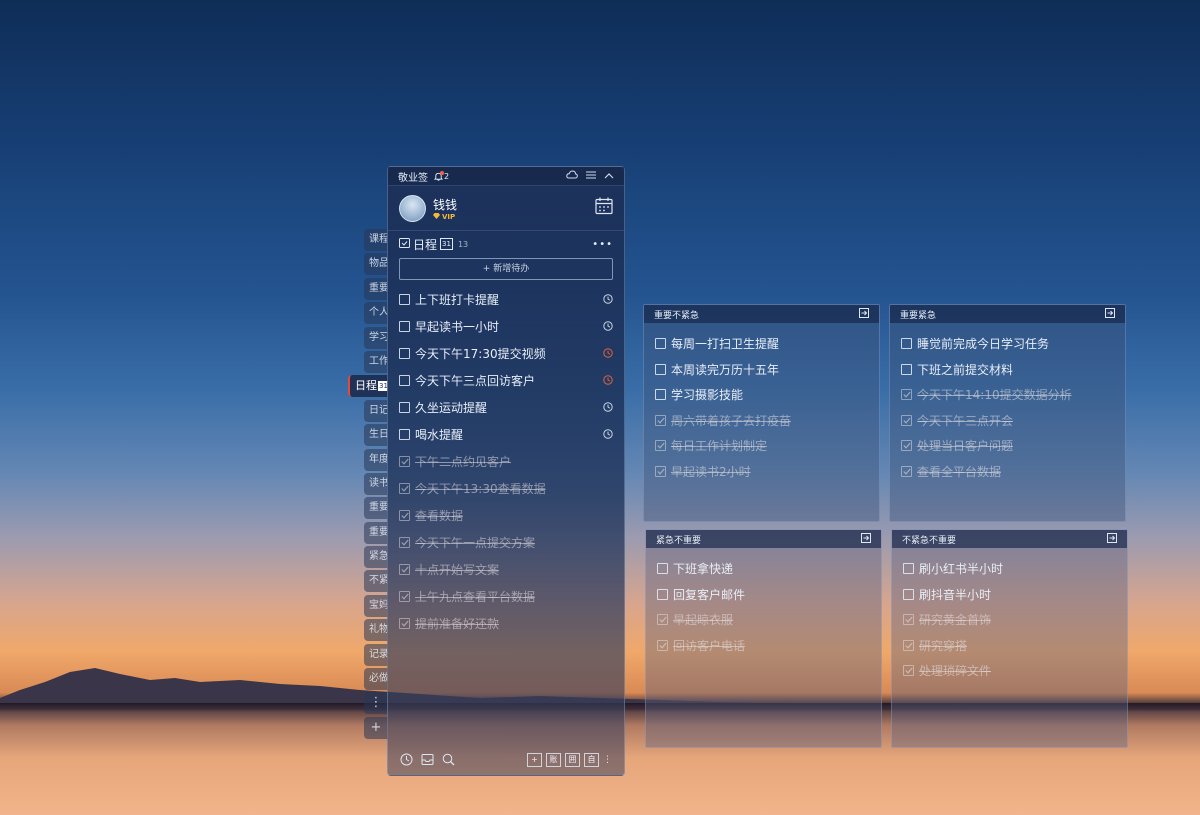  What do you see at coordinates (376, 240) in the screenshot?
I see `side-tab: 课程` at bounding box center [376, 240].